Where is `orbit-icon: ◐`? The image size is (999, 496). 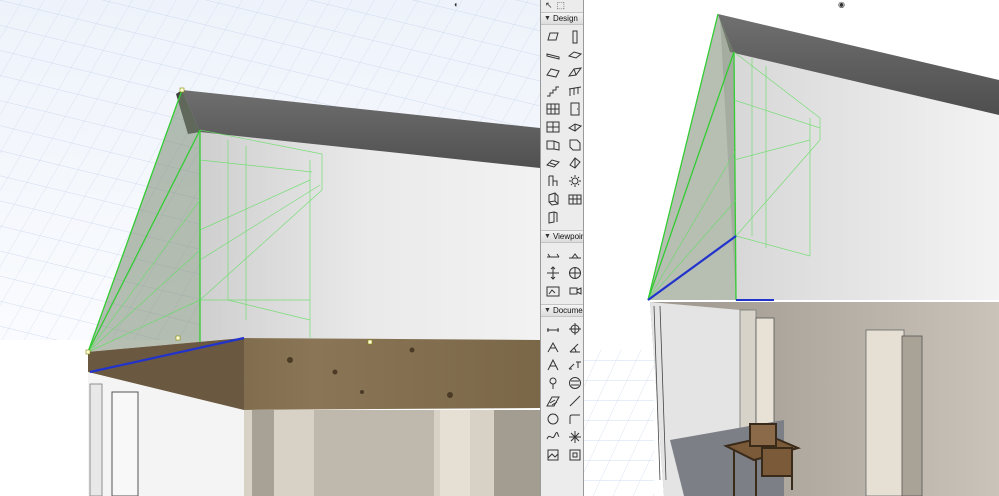
orbit-icon: ◐ is located at coordinates (456, 5).